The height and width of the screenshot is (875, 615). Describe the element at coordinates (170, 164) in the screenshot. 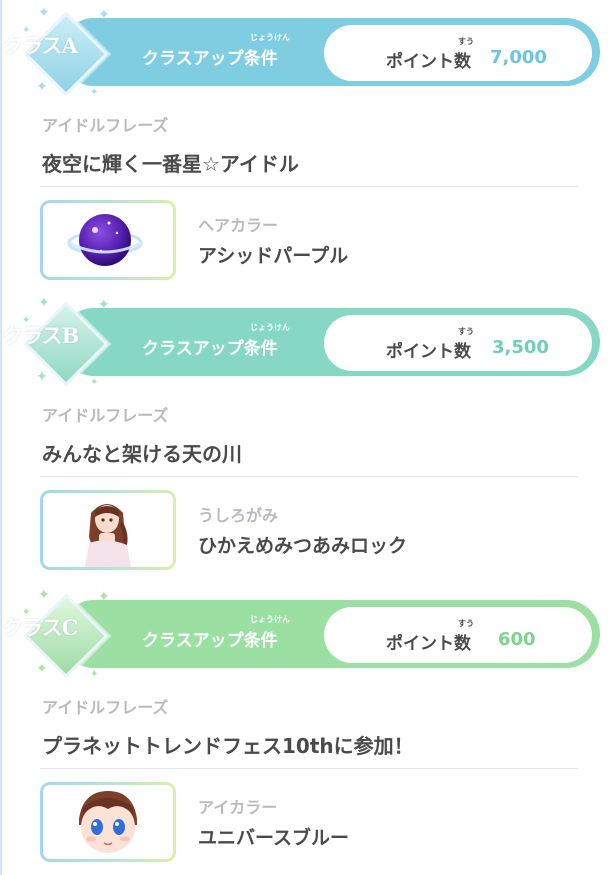

I see `idol-phrase: 夜空に輝く一番星☆アイドル` at that location.